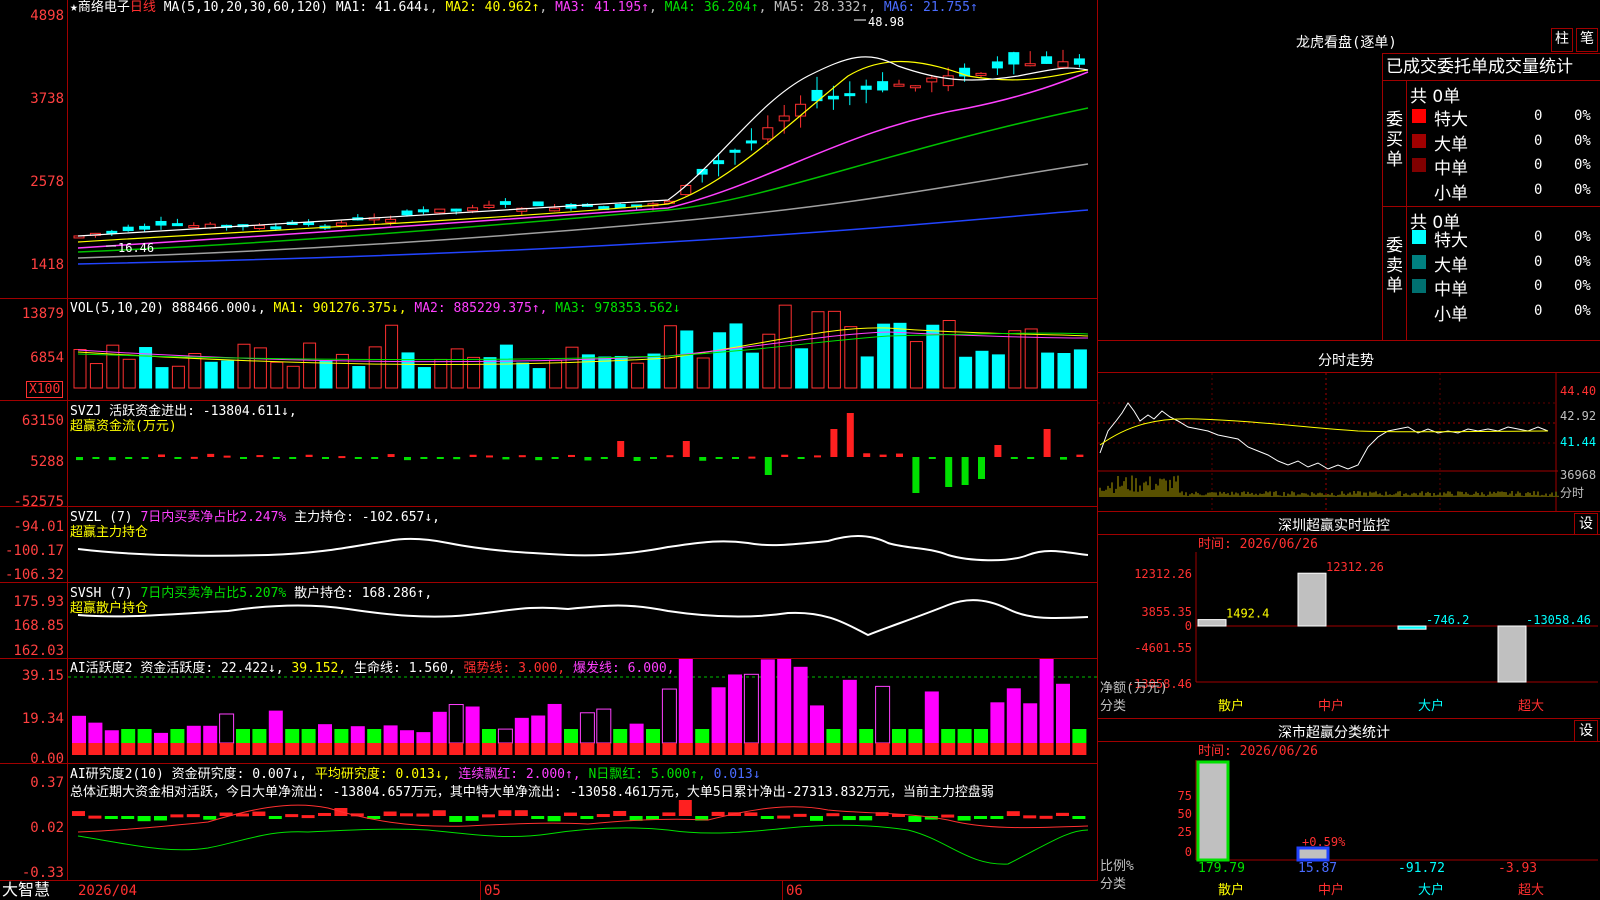  Describe the element at coordinates (1586, 731) in the screenshot. I see `stats-settings-button: 设` at that location.